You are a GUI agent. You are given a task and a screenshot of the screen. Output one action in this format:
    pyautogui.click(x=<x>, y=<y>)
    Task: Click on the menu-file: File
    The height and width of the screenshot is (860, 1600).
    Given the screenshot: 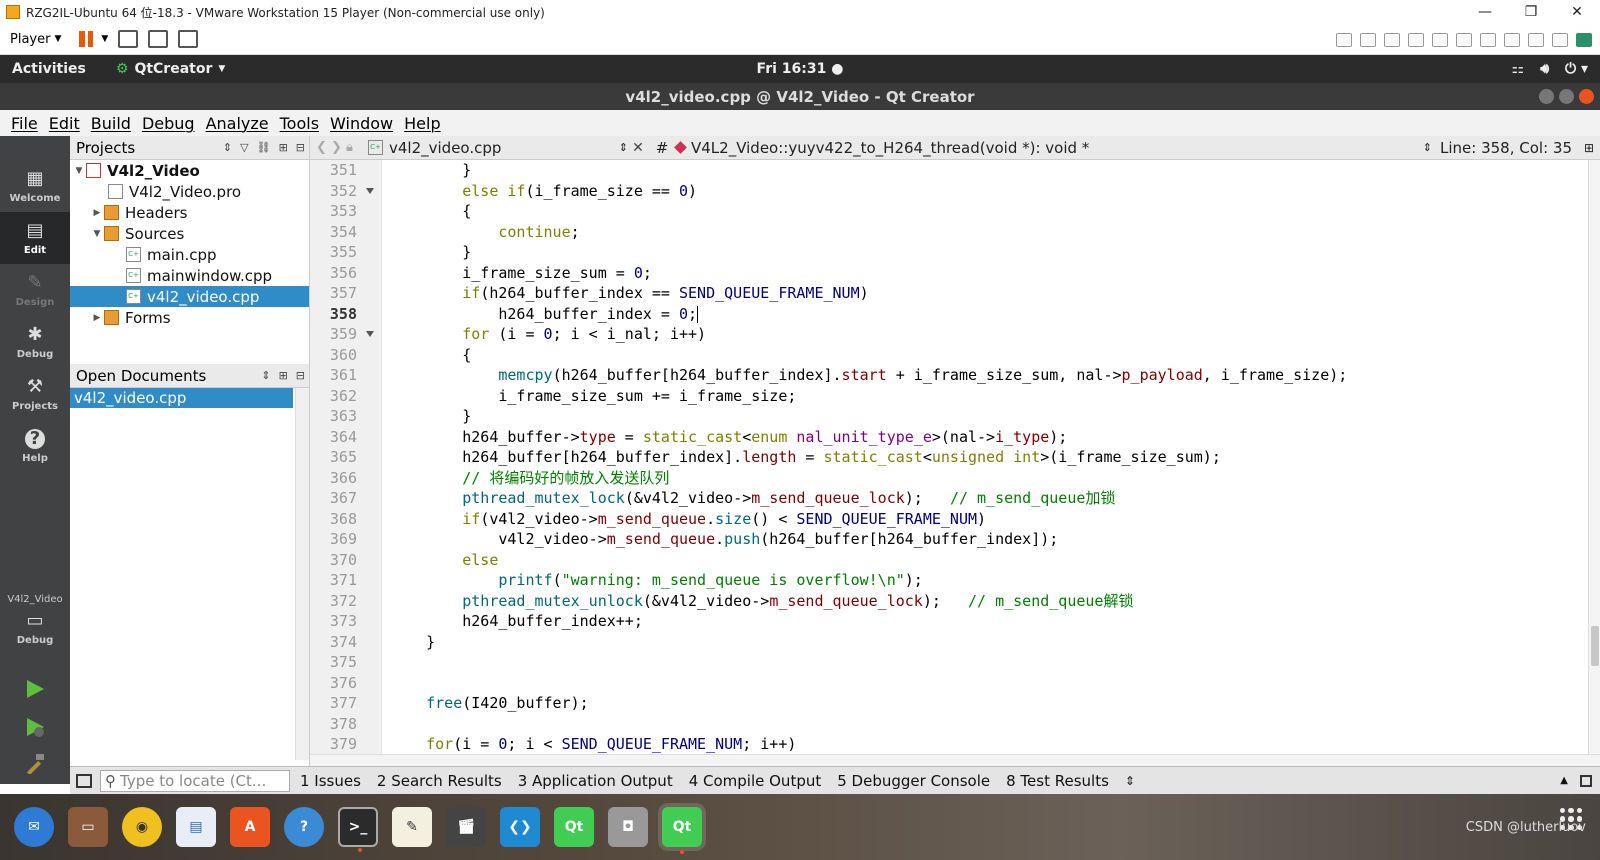 What is the action you would take?
    pyautogui.click(x=24, y=123)
    